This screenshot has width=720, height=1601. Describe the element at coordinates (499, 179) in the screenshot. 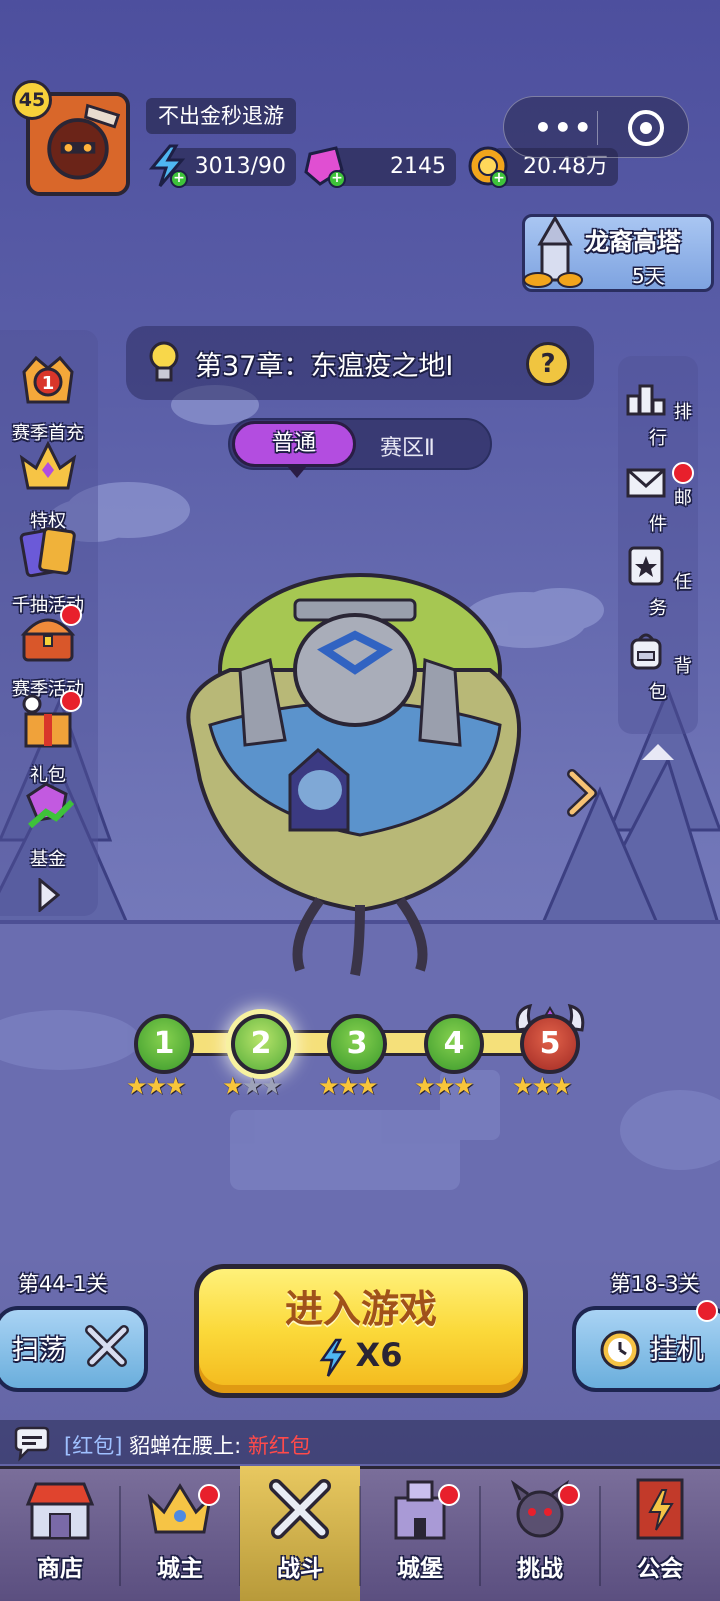

I see `add-gold-button: +` at that location.